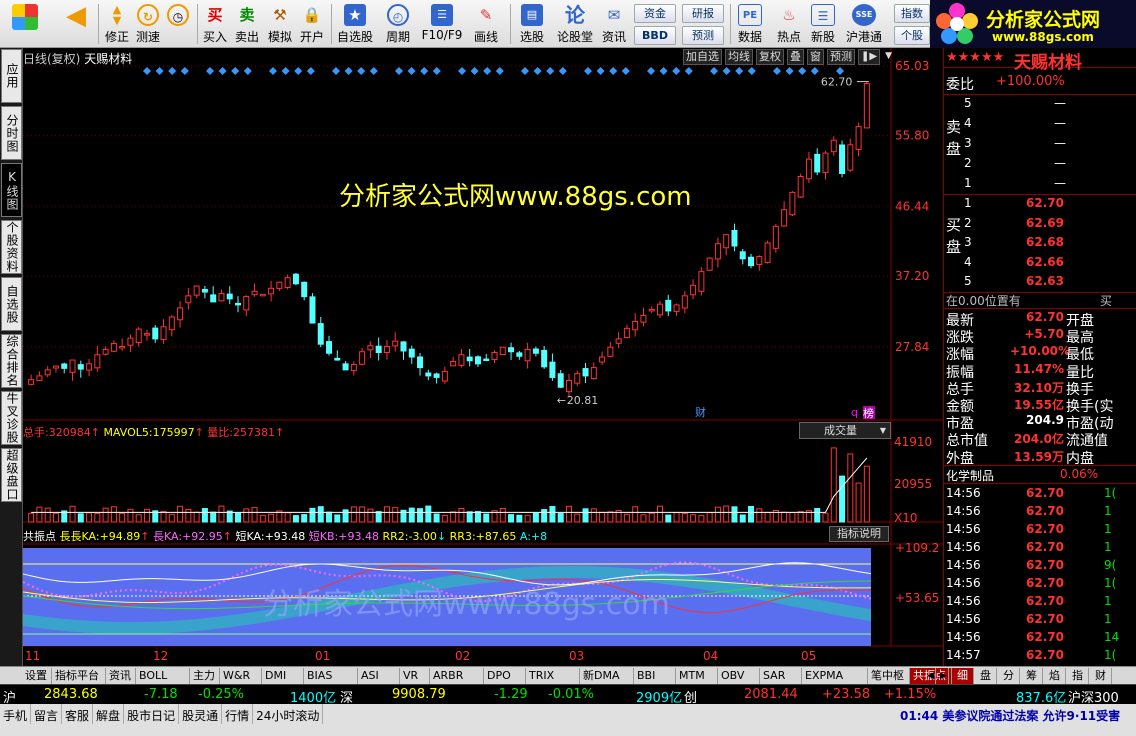 The height and width of the screenshot is (736, 1136). What do you see at coordinates (280, 24) in the screenshot?
I see `simulate-button: ⚒ 模拟` at bounding box center [280, 24].